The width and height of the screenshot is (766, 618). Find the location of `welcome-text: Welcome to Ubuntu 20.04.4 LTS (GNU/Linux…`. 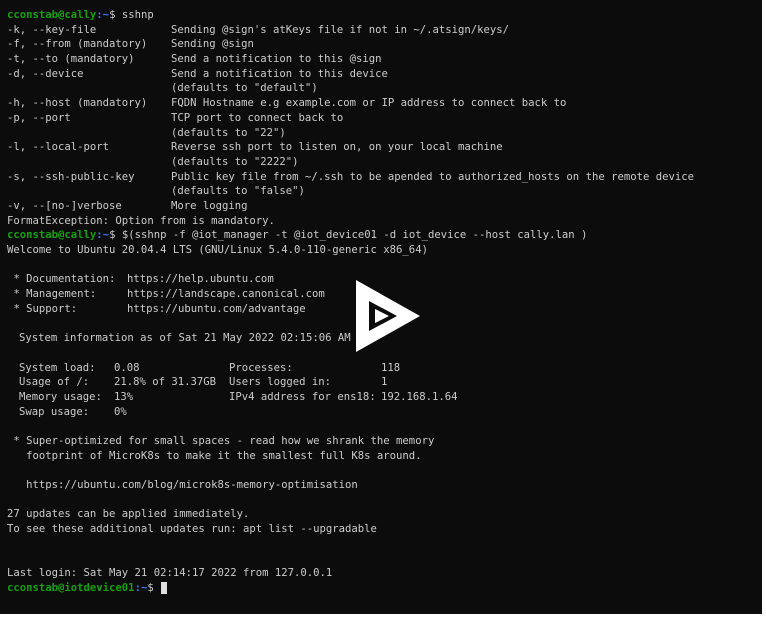

welcome-text: Welcome to Ubuntu 20.04.4 LTS (GNU/Linux… is located at coordinates (217, 250).